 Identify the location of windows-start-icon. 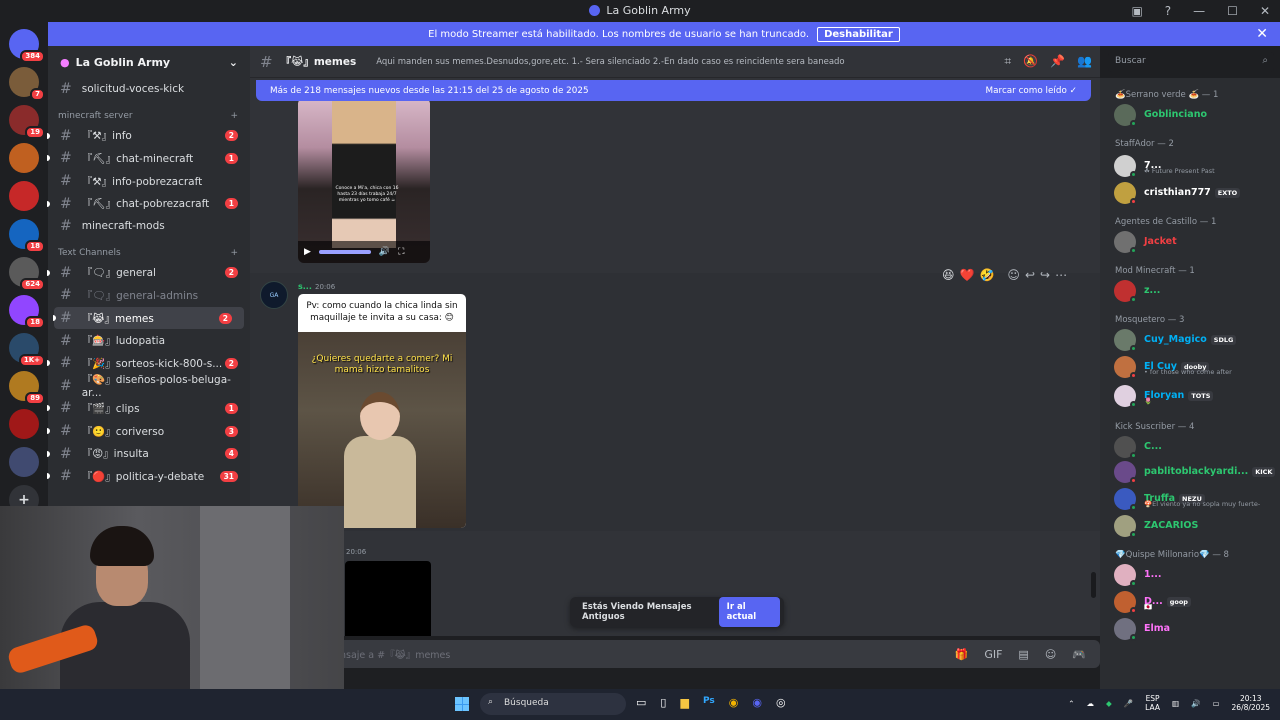
(462, 704).